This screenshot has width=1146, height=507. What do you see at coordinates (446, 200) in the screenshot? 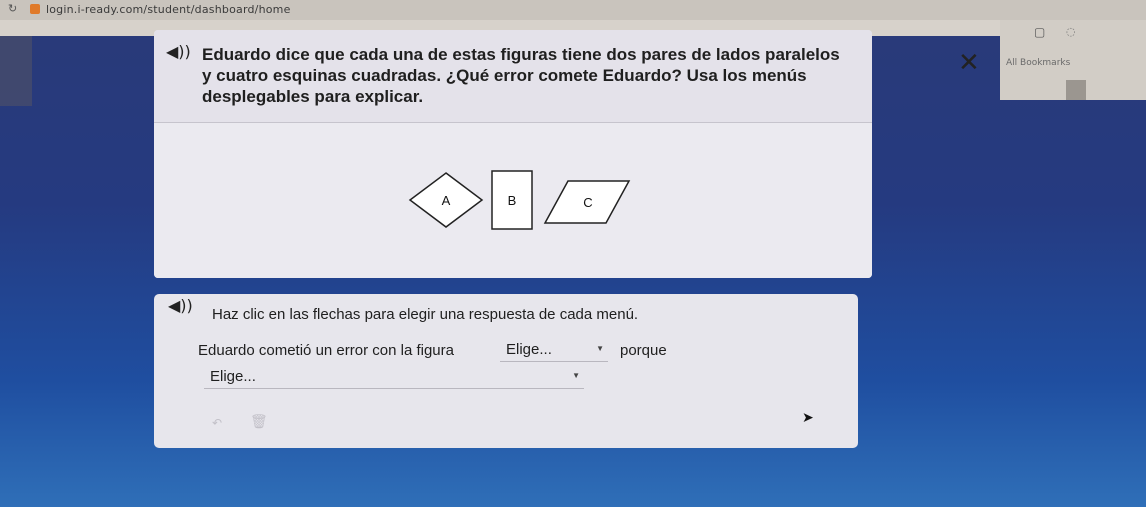
I see `figure-a-label: A` at bounding box center [446, 200].